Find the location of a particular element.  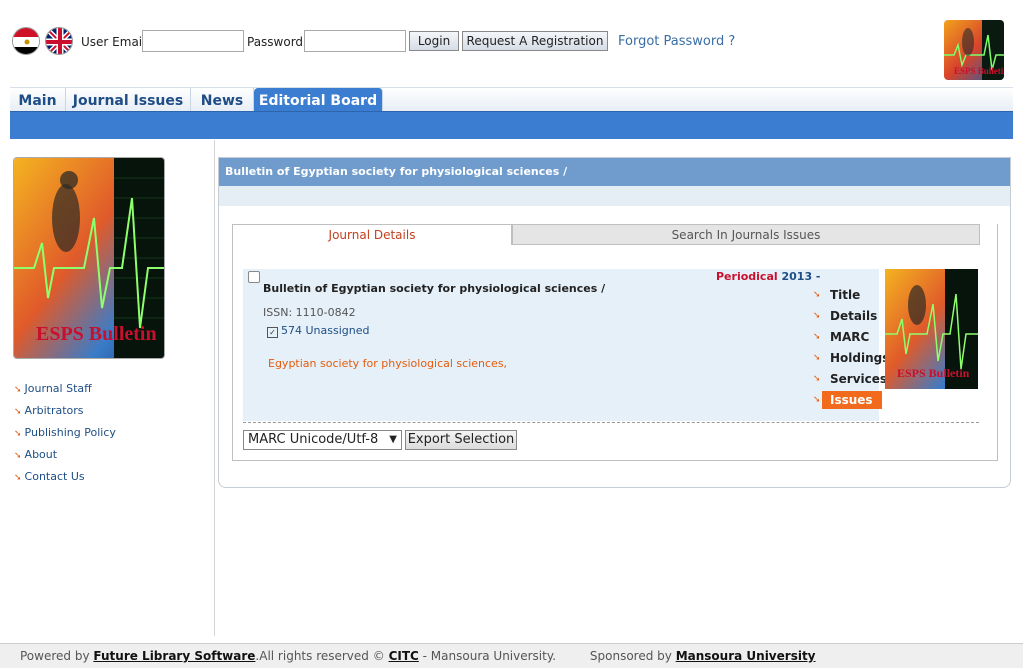

export-format-select: MARC Unicode/Utf-8 ▼ is located at coordinates (322, 440).